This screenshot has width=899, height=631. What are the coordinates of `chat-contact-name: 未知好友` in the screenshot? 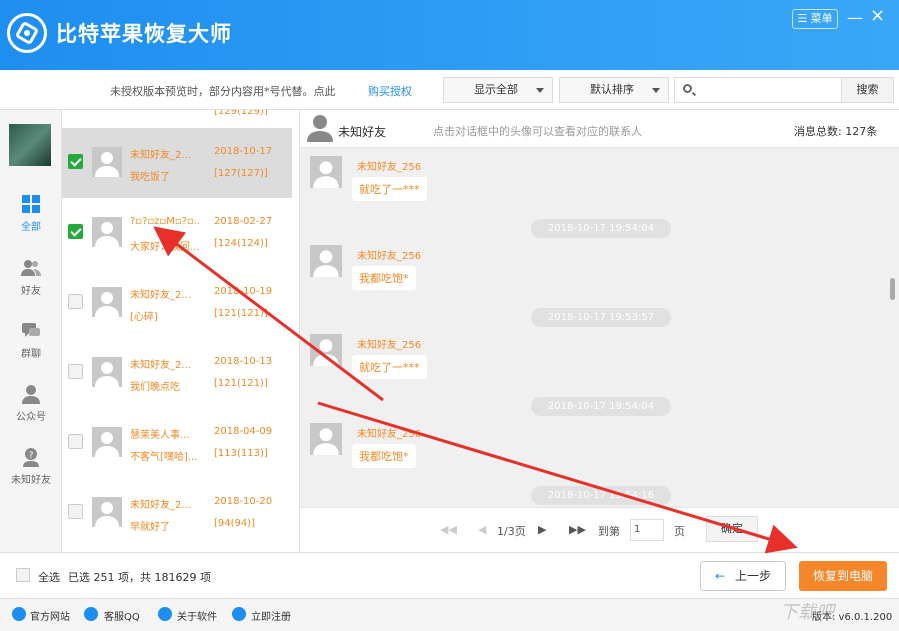 It's located at (362, 132).